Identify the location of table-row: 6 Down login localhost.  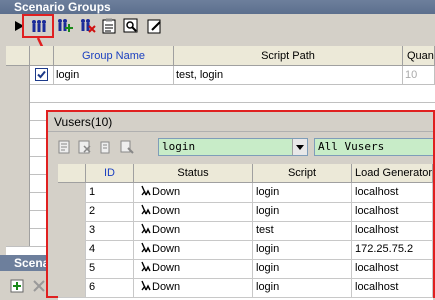
(245, 288).